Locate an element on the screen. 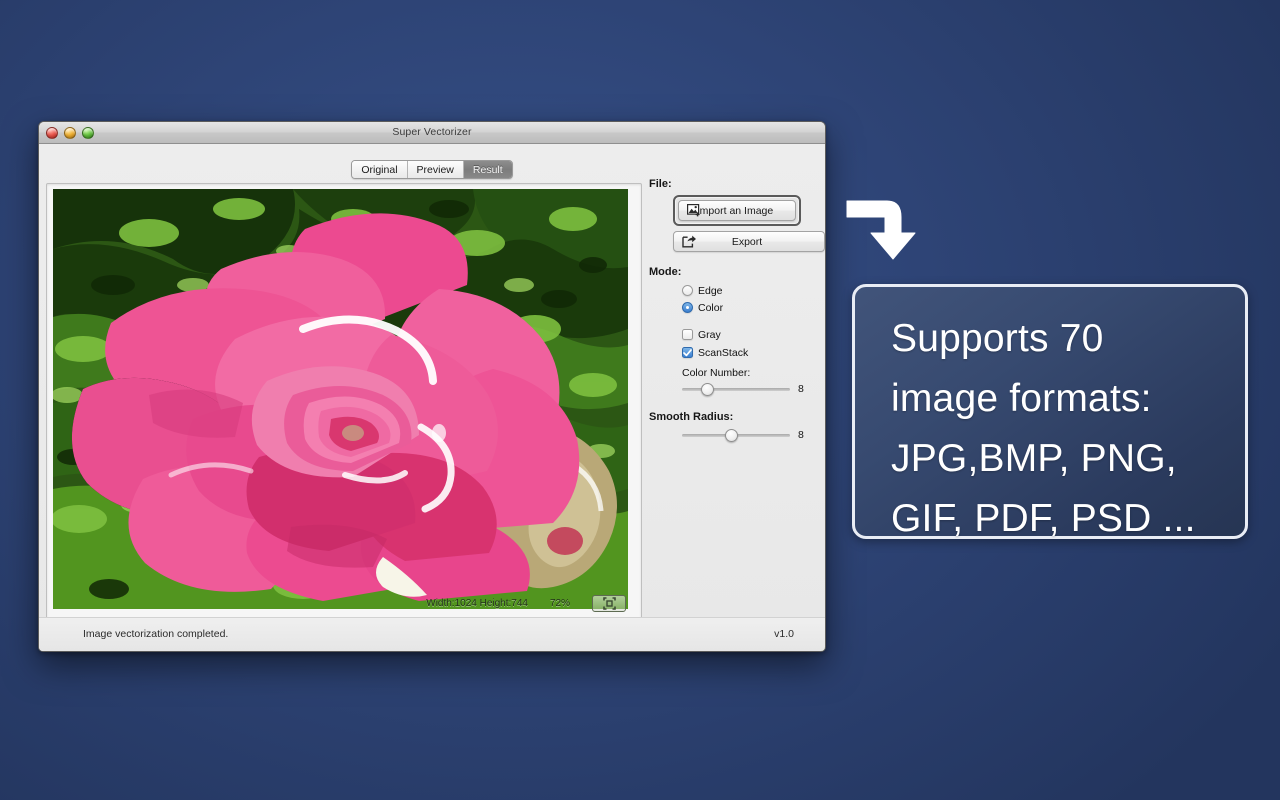  file-group-label: File: is located at coordinates (660, 184).